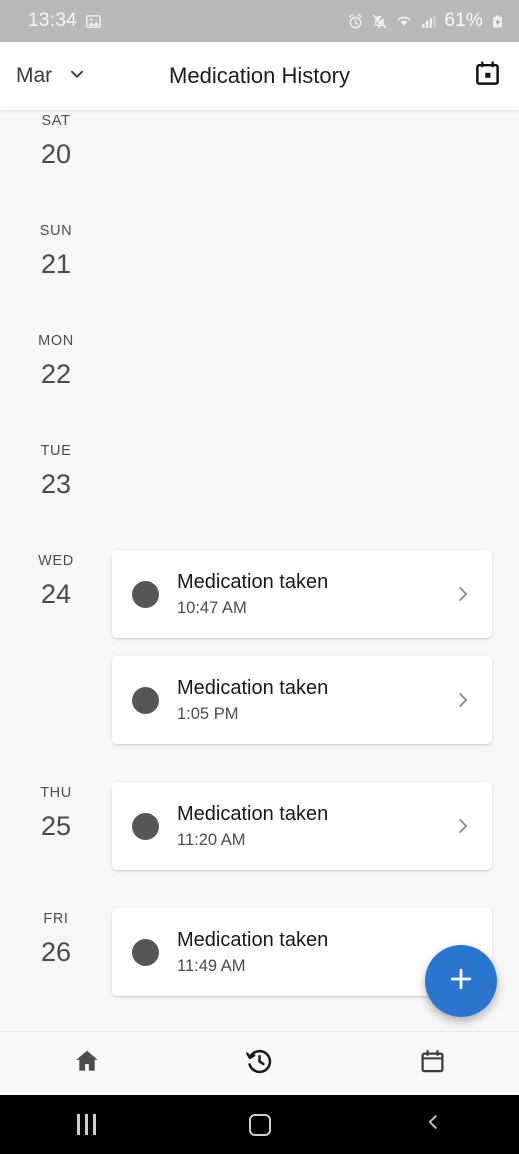  I want to click on entry-text: Medication taken 10:47 AM, so click(314, 594).